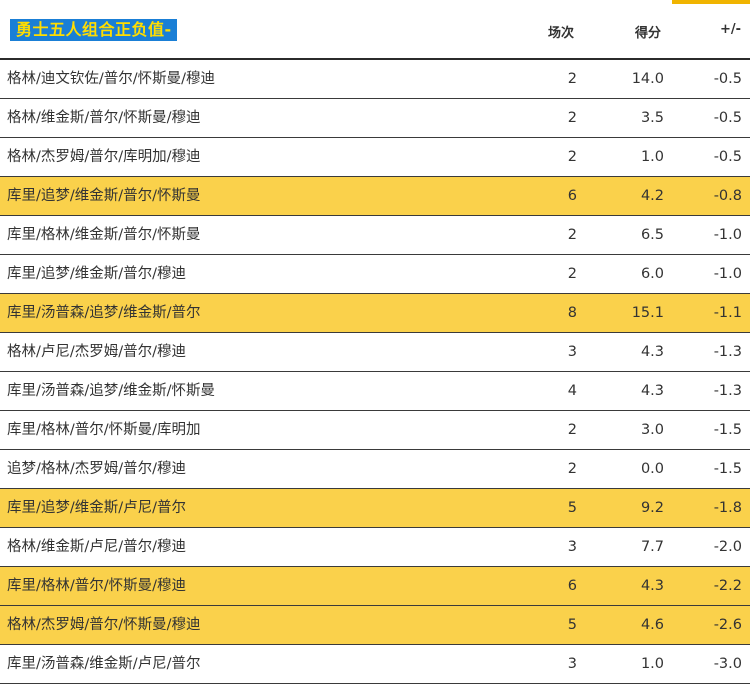  Describe the element at coordinates (727, 508) in the screenshot. I see `plus-minus-cell: -1.8` at that location.